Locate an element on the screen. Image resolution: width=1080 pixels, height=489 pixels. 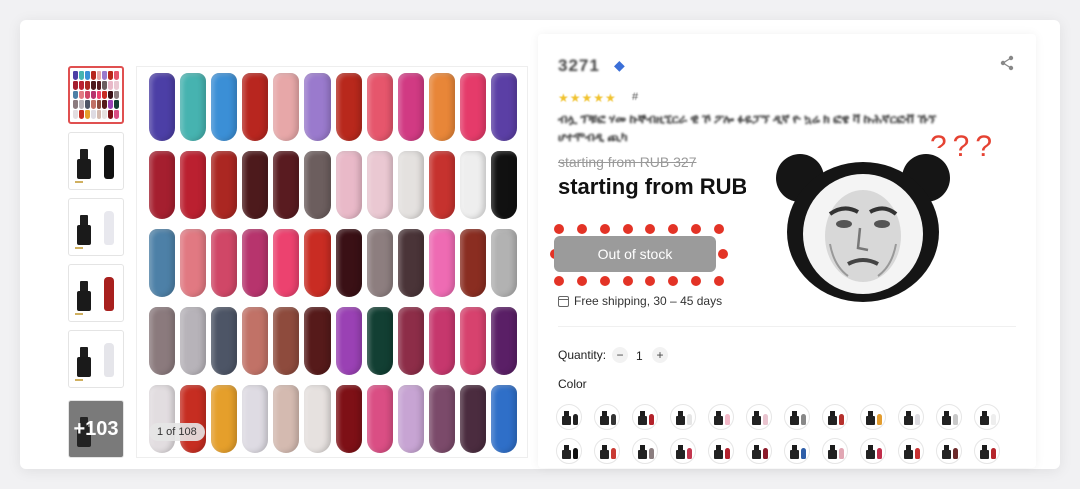
quantity-increase-button: + is located at coordinates (660, 355).